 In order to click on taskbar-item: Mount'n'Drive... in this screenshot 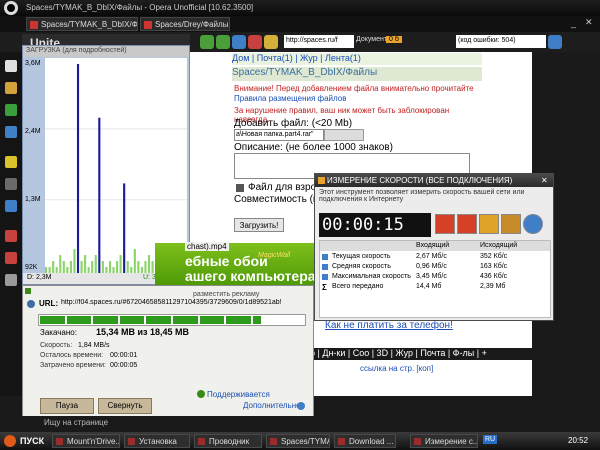, I will do `click(86, 441)`.